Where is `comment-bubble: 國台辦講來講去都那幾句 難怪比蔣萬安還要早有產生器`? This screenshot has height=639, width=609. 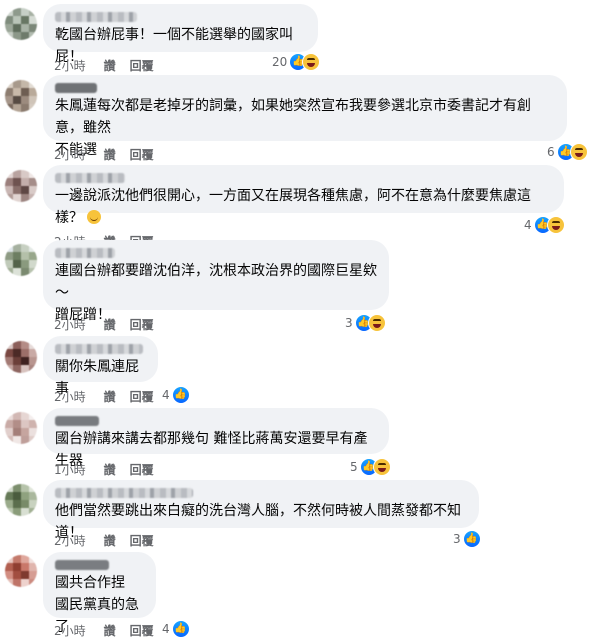
comment-bubble: 國台辦講來講去都那幾句 難怪比蔣萬安還要早有產生器 is located at coordinates (216, 438).